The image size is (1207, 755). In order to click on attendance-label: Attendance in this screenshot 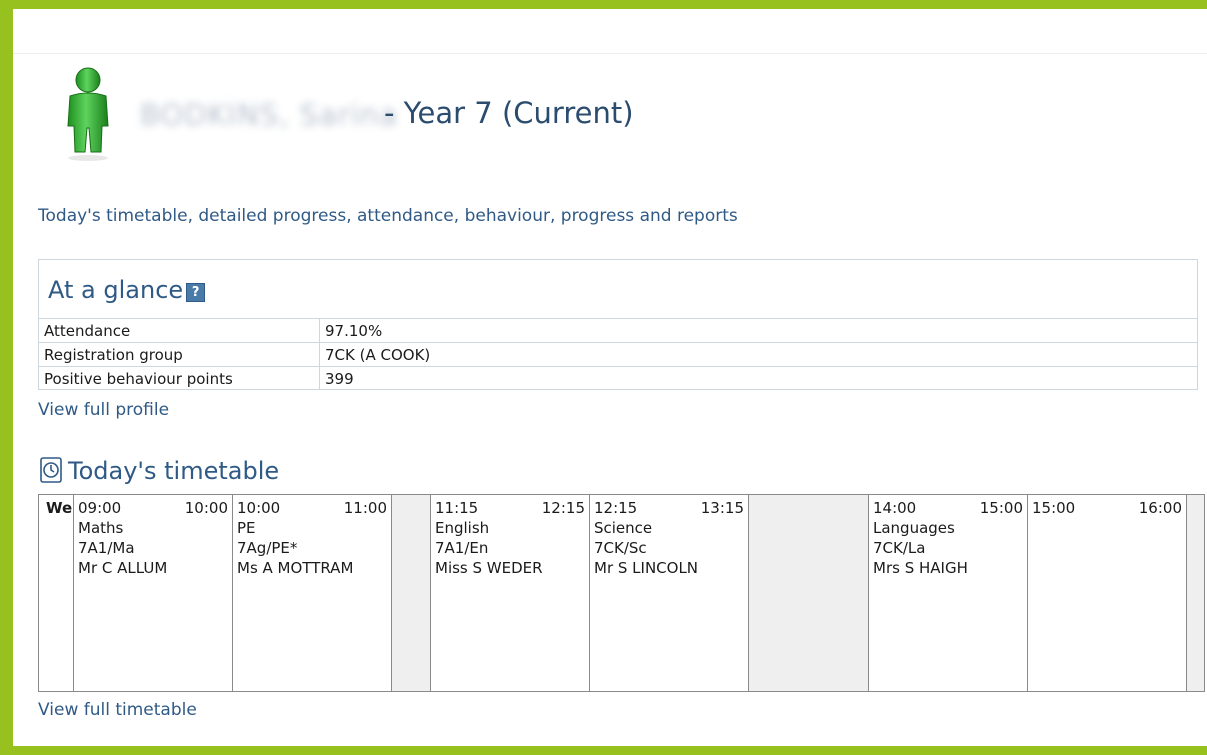, I will do `click(179, 330)`.